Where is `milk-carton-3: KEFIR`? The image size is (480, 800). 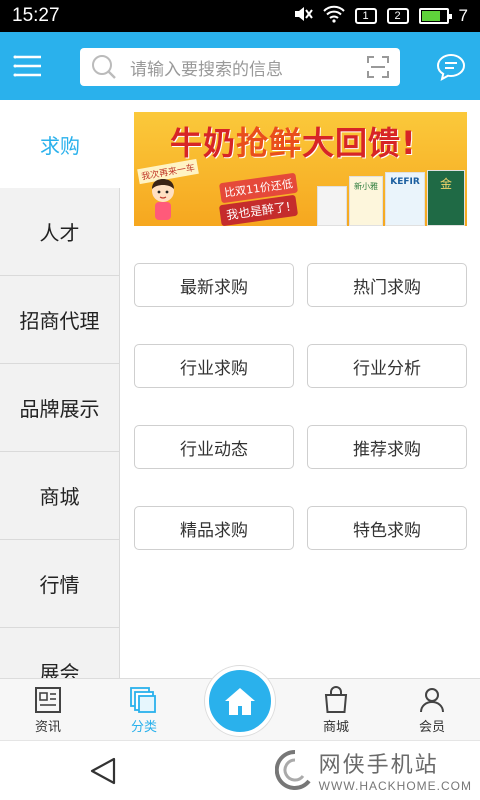 milk-carton-3: KEFIR is located at coordinates (405, 199).